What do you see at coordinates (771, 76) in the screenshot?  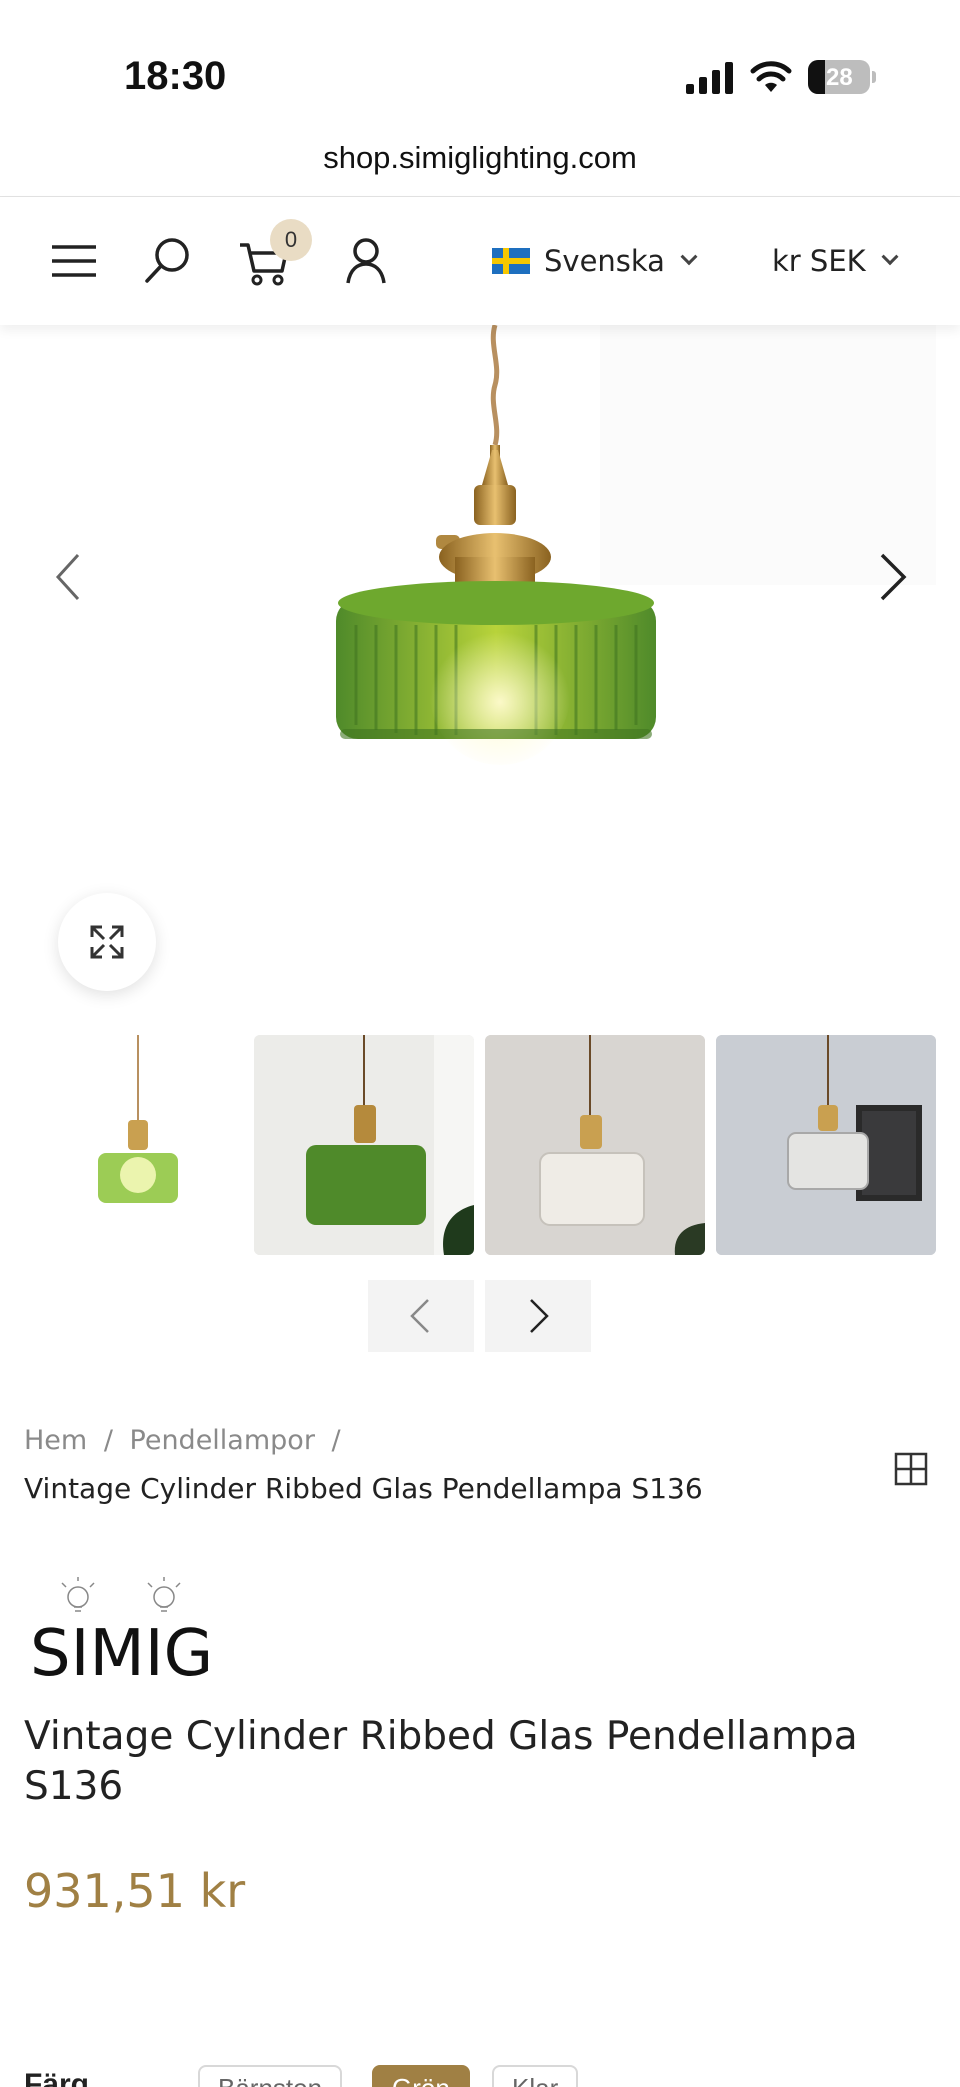 I see `wifi-icon` at bounding box center [771, 76].